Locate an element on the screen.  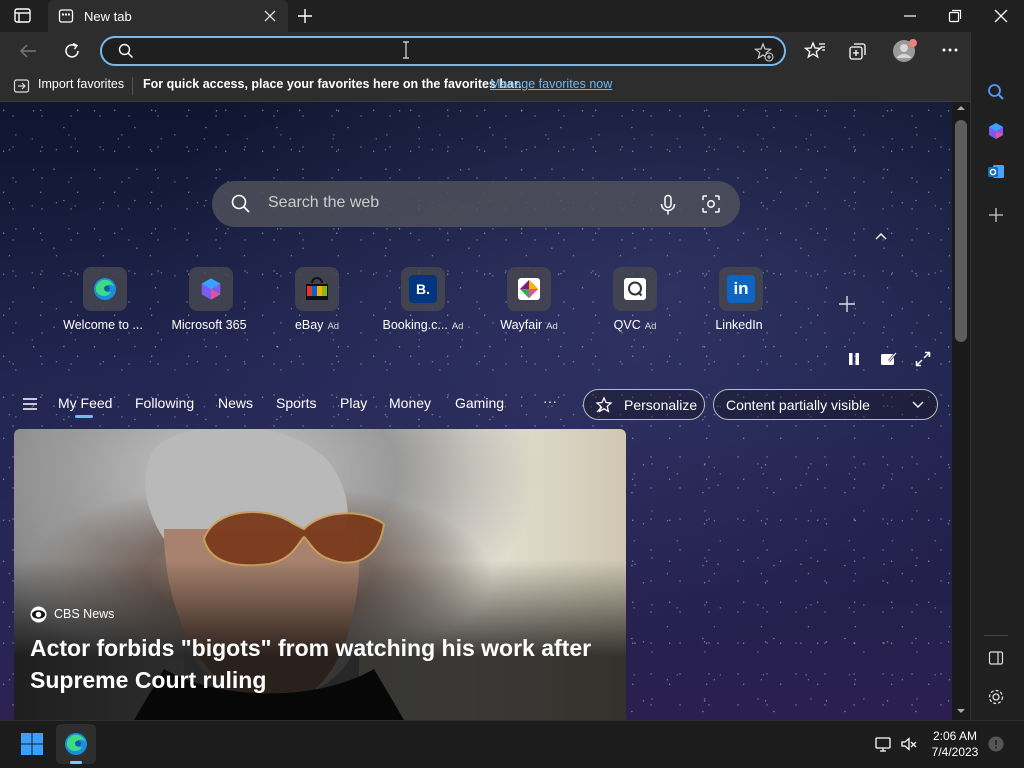
expand-icon is located at coordinates (923, 359).